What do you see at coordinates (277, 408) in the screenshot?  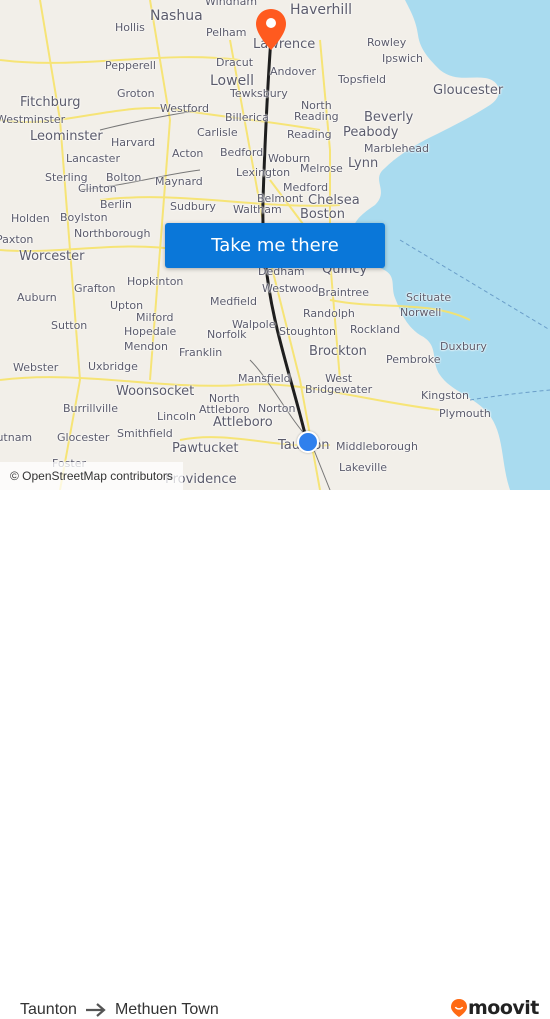 I see `place-label-norton: Norton` at bounding box center [277, 408].